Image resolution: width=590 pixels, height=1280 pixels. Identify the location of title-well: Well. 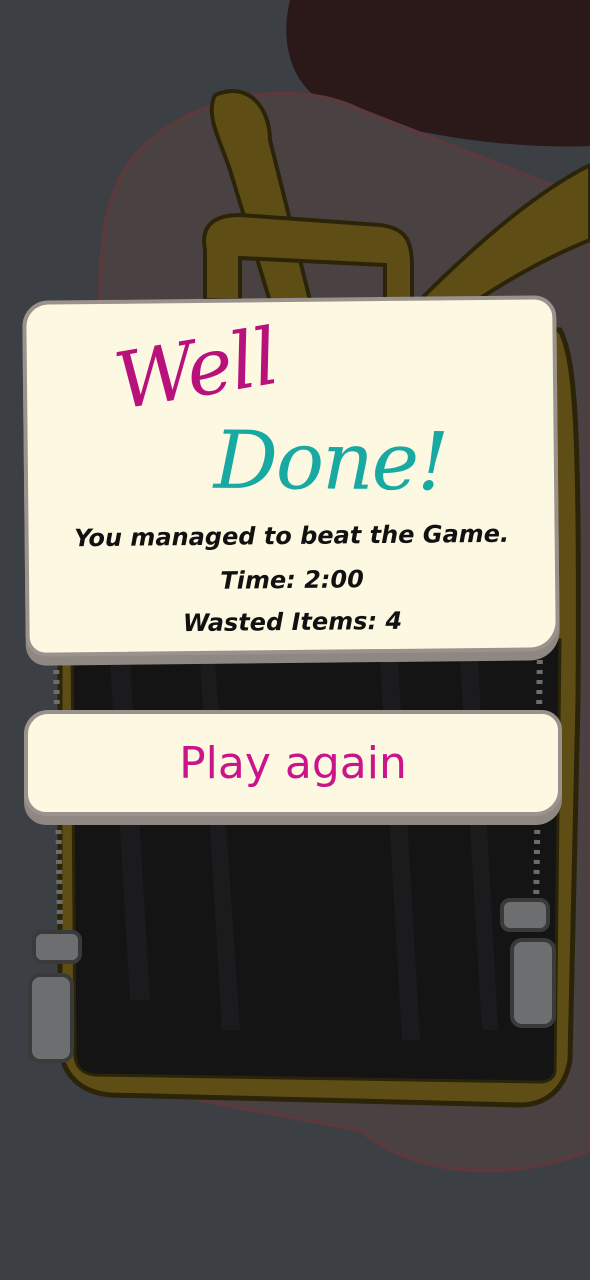
(196, 370).